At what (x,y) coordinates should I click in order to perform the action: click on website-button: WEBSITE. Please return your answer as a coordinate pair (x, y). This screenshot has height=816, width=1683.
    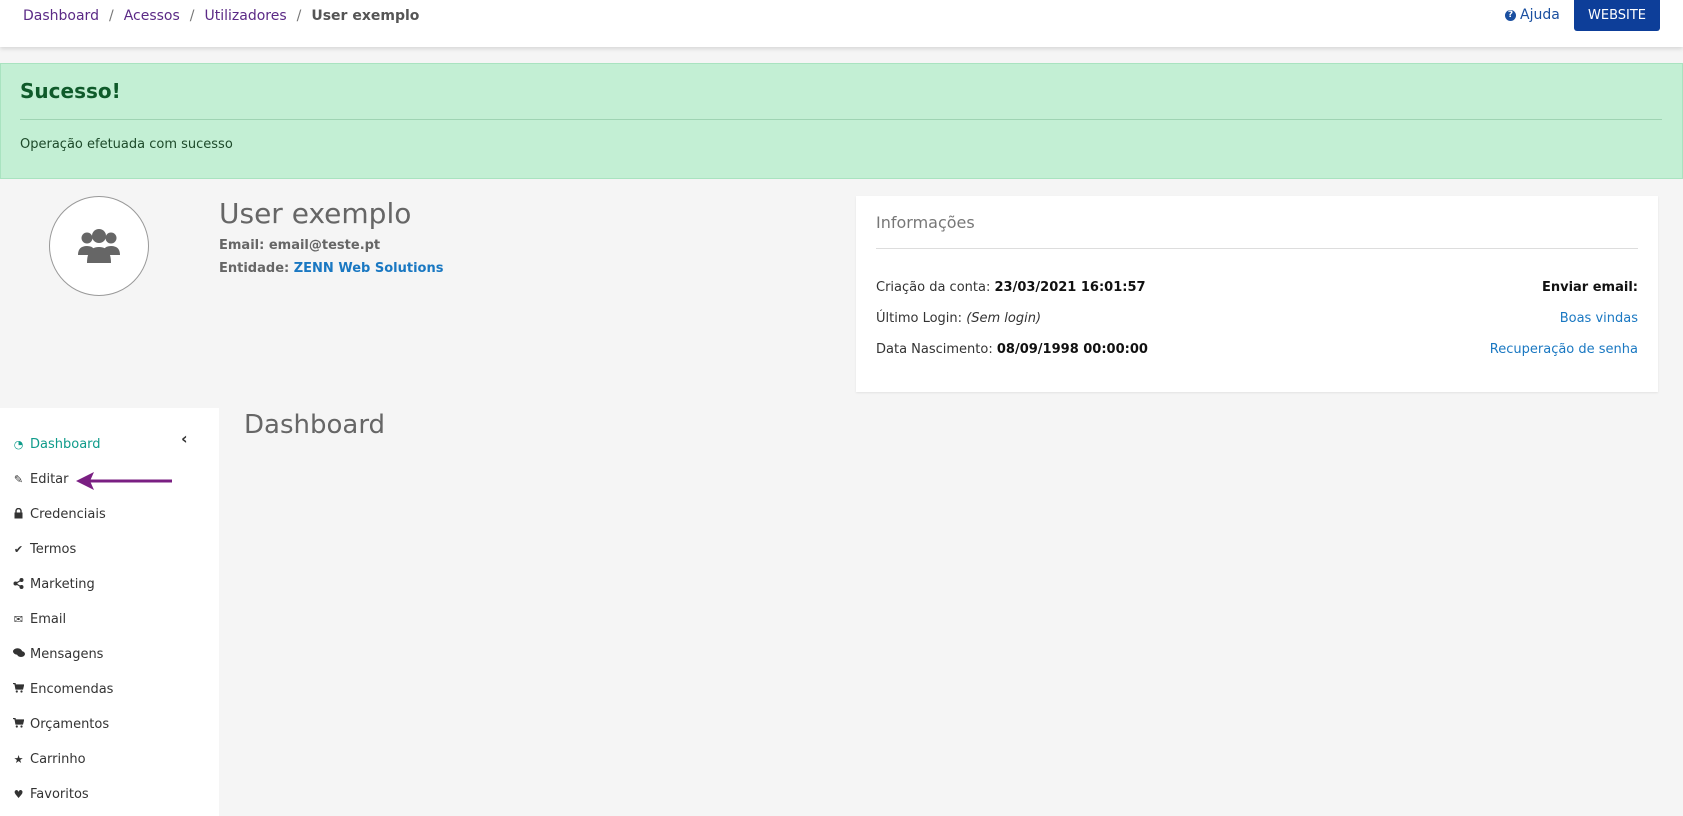
    Looking at the image, I should click on (1617, 15).